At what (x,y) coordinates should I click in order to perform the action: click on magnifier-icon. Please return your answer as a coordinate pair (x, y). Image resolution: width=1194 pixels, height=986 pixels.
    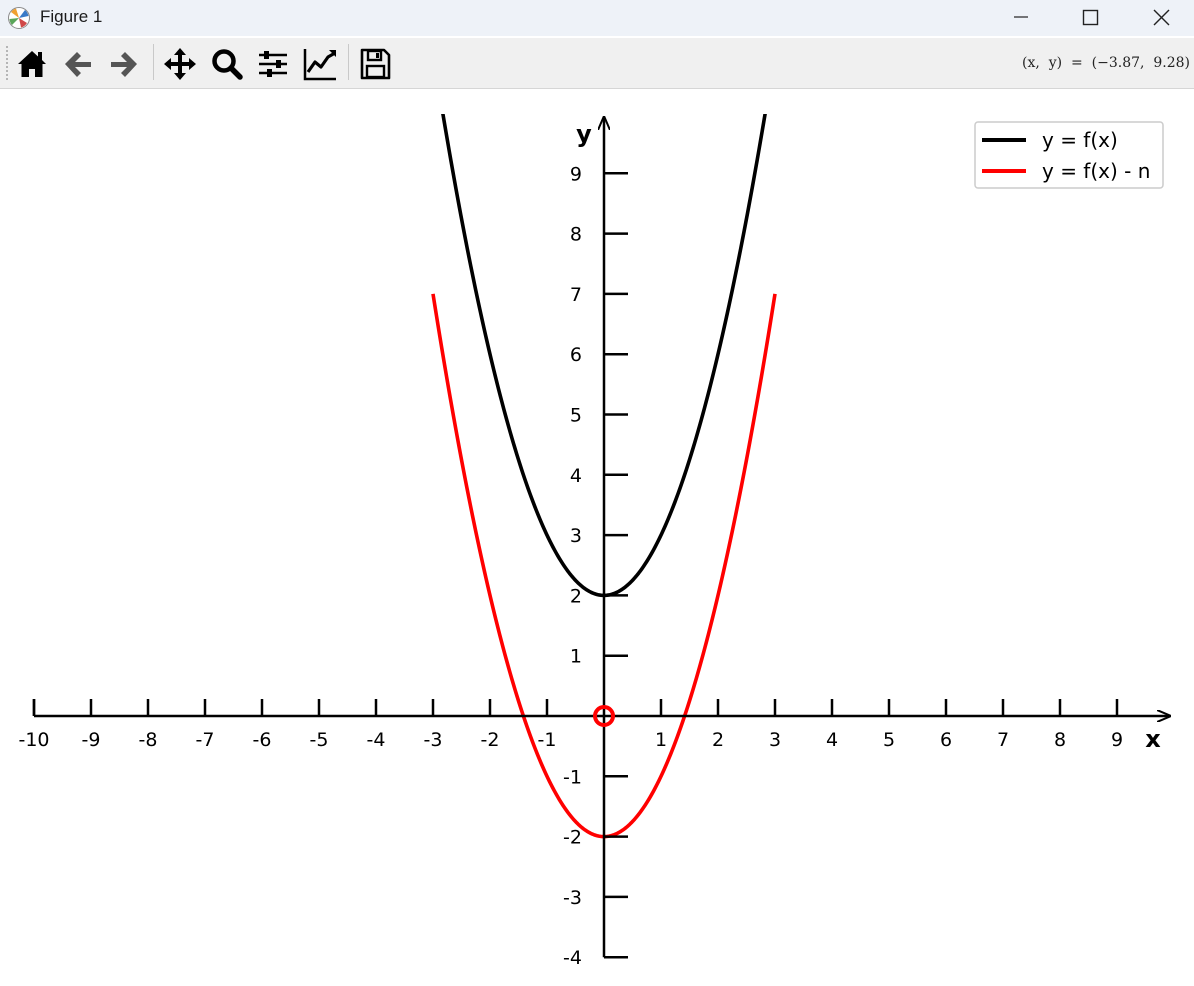
    Looking at the image, I should click on (227, 64).